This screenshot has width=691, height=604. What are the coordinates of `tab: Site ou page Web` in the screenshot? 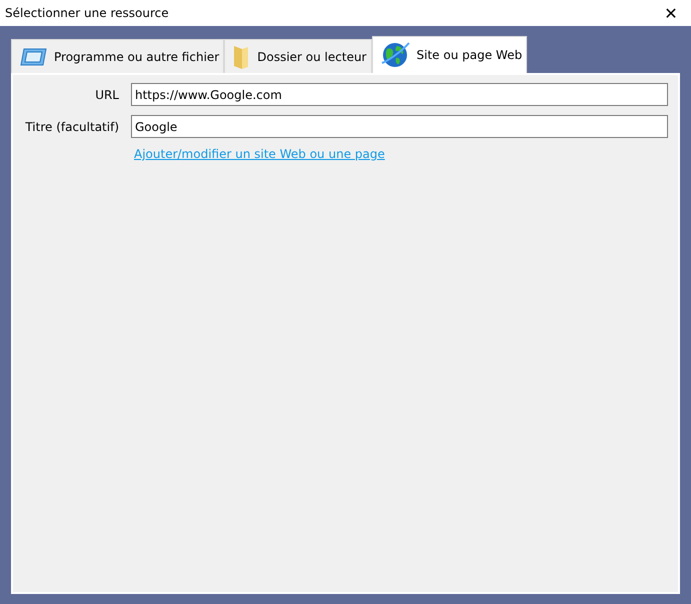 It's located at (450, 54).